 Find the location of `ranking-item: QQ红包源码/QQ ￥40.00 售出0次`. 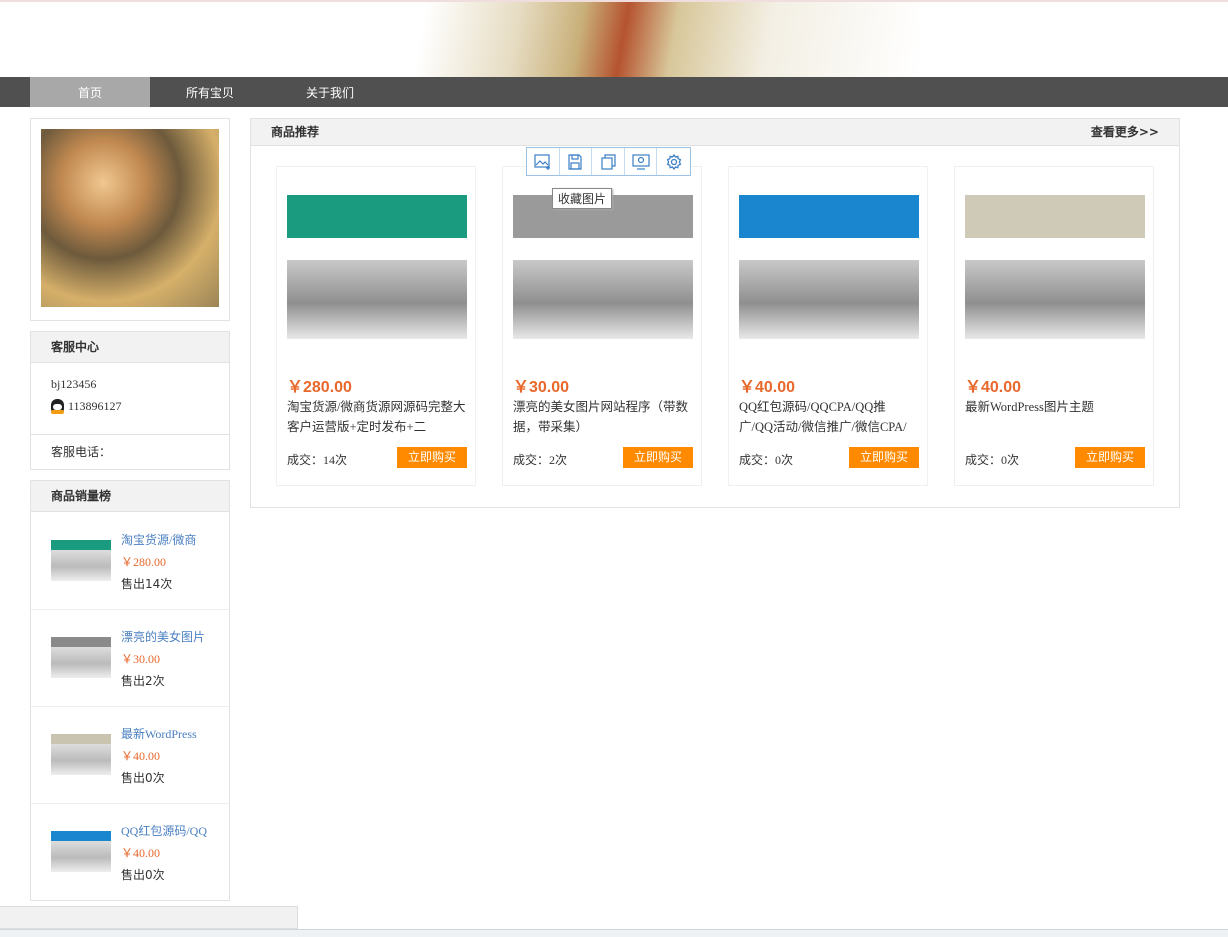

ranking-item: QQ红包源码/QQ ￥40.00 售出0次 is located at coordinates (130, 852).